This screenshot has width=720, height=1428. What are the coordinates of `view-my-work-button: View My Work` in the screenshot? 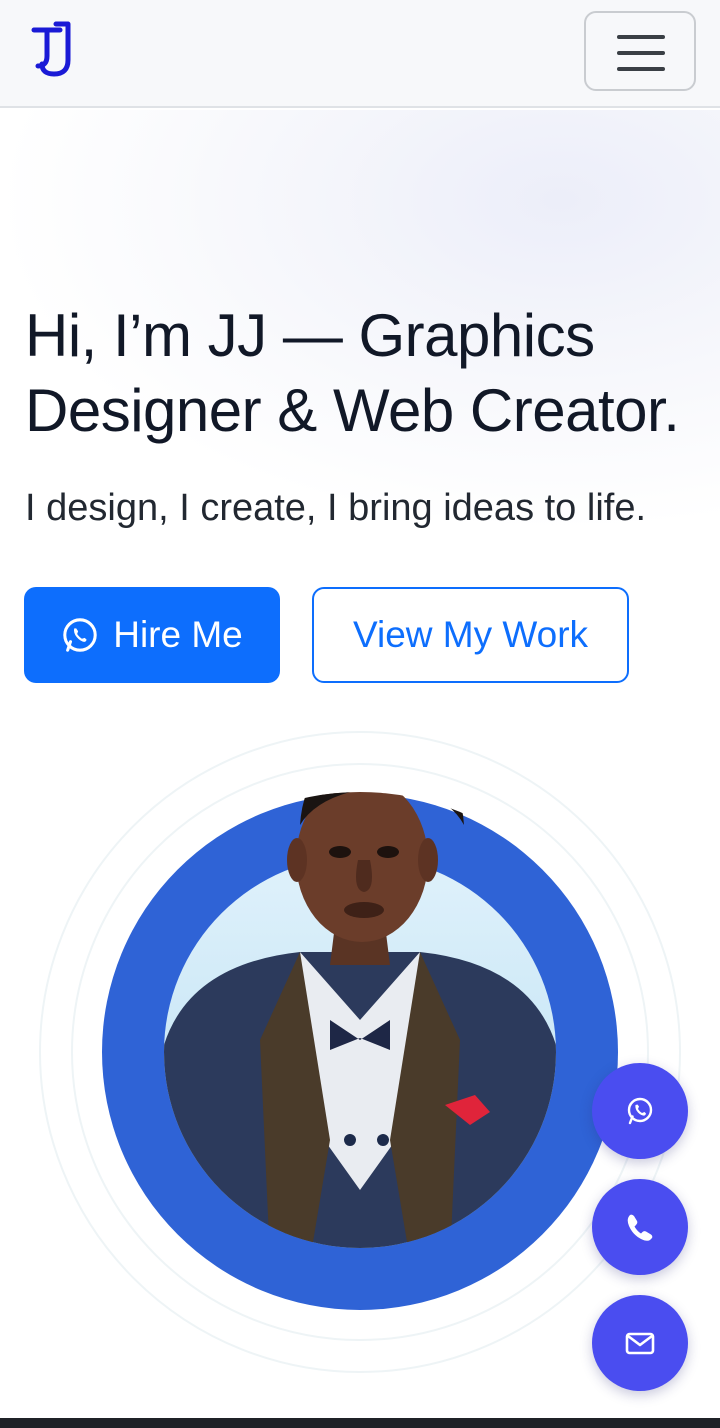 It's located at (470, 635).